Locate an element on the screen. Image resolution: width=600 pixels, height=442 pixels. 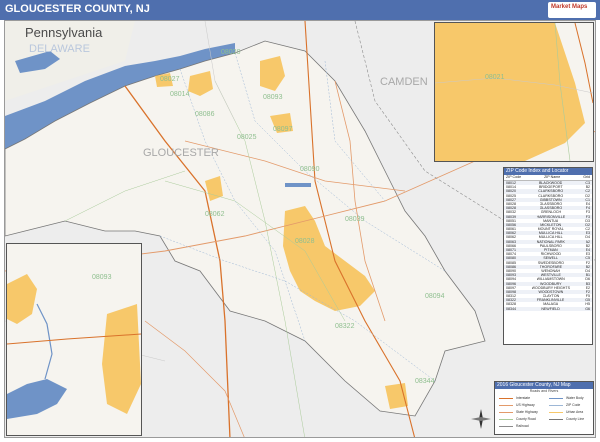
inset-map-north: 08021 is located at coordinates (514, 92).